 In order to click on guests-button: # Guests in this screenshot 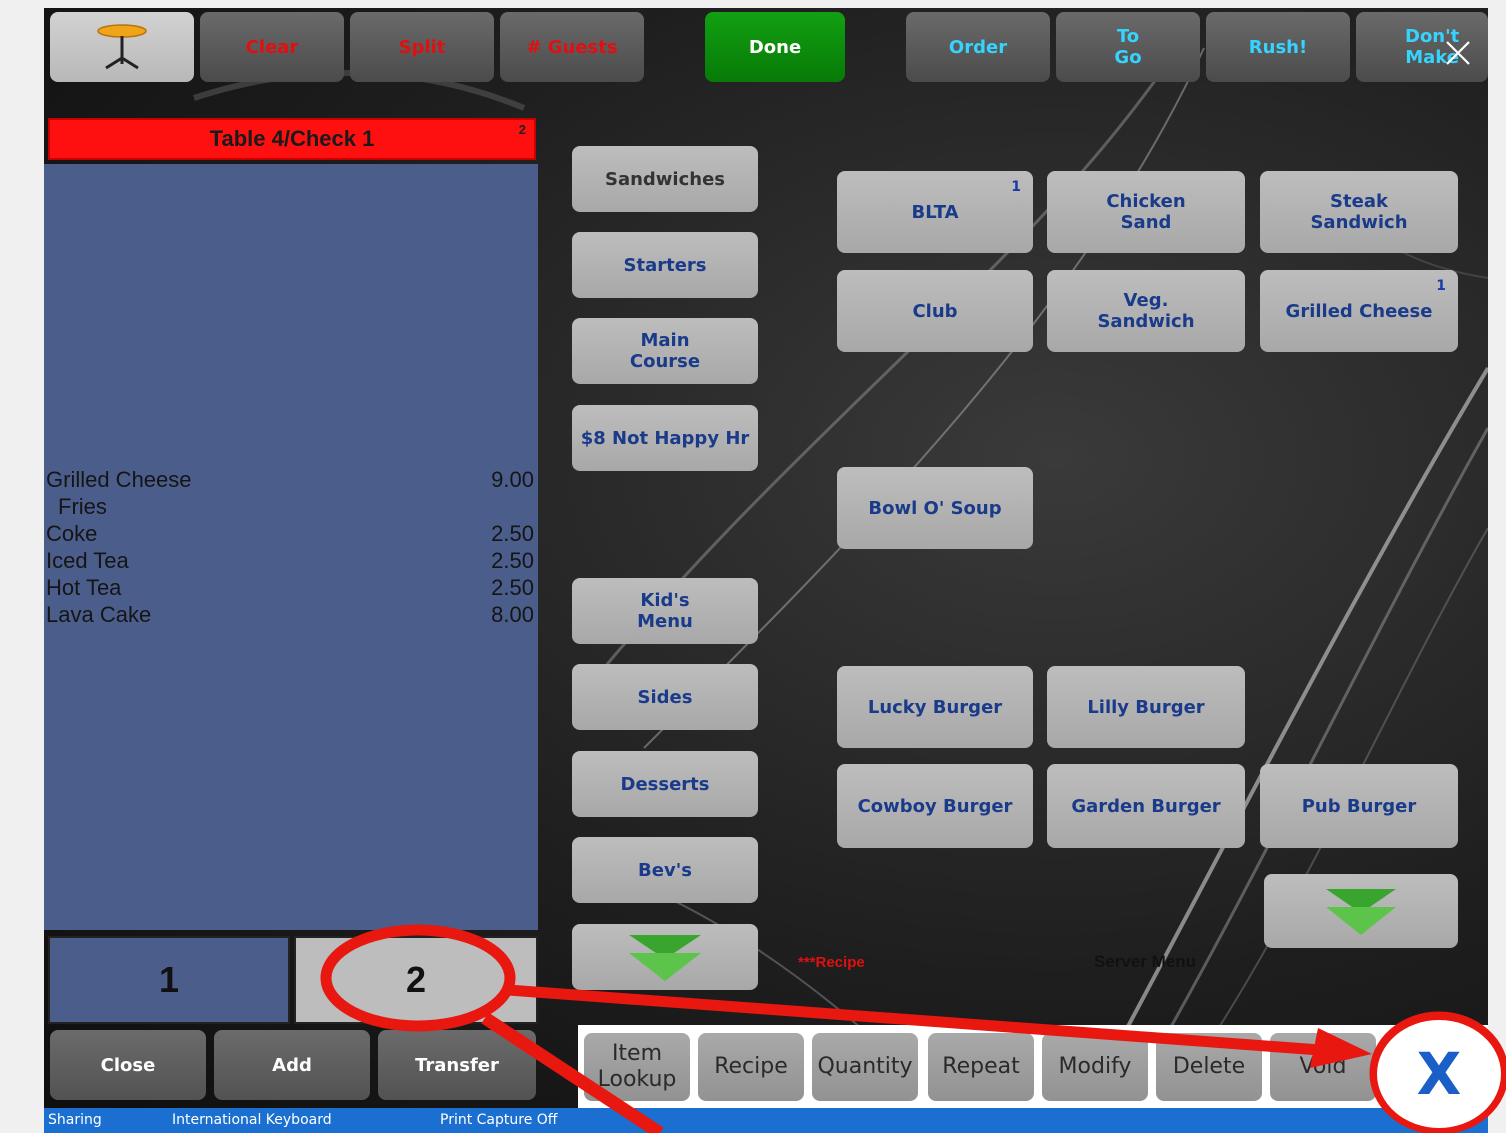, I will do `click(572, 47)`.